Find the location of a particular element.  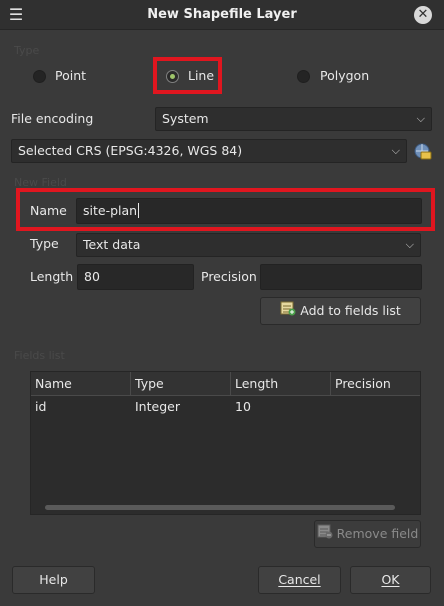

precision-input is located at coordinates (341, 277).